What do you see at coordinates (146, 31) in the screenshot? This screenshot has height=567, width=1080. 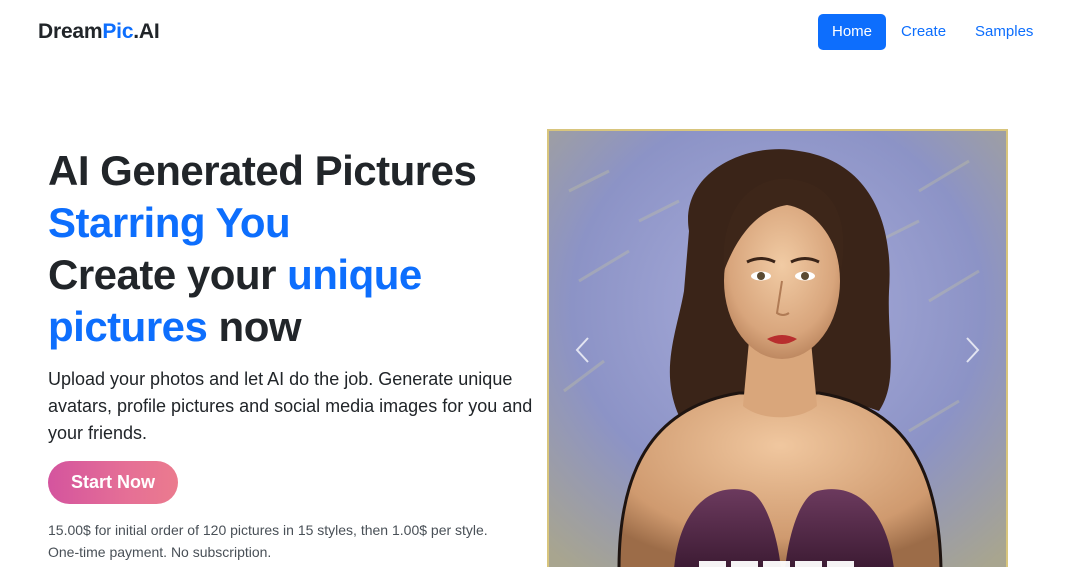 I see `brand-text-ai: .AI` at bounding box center [146, 31].